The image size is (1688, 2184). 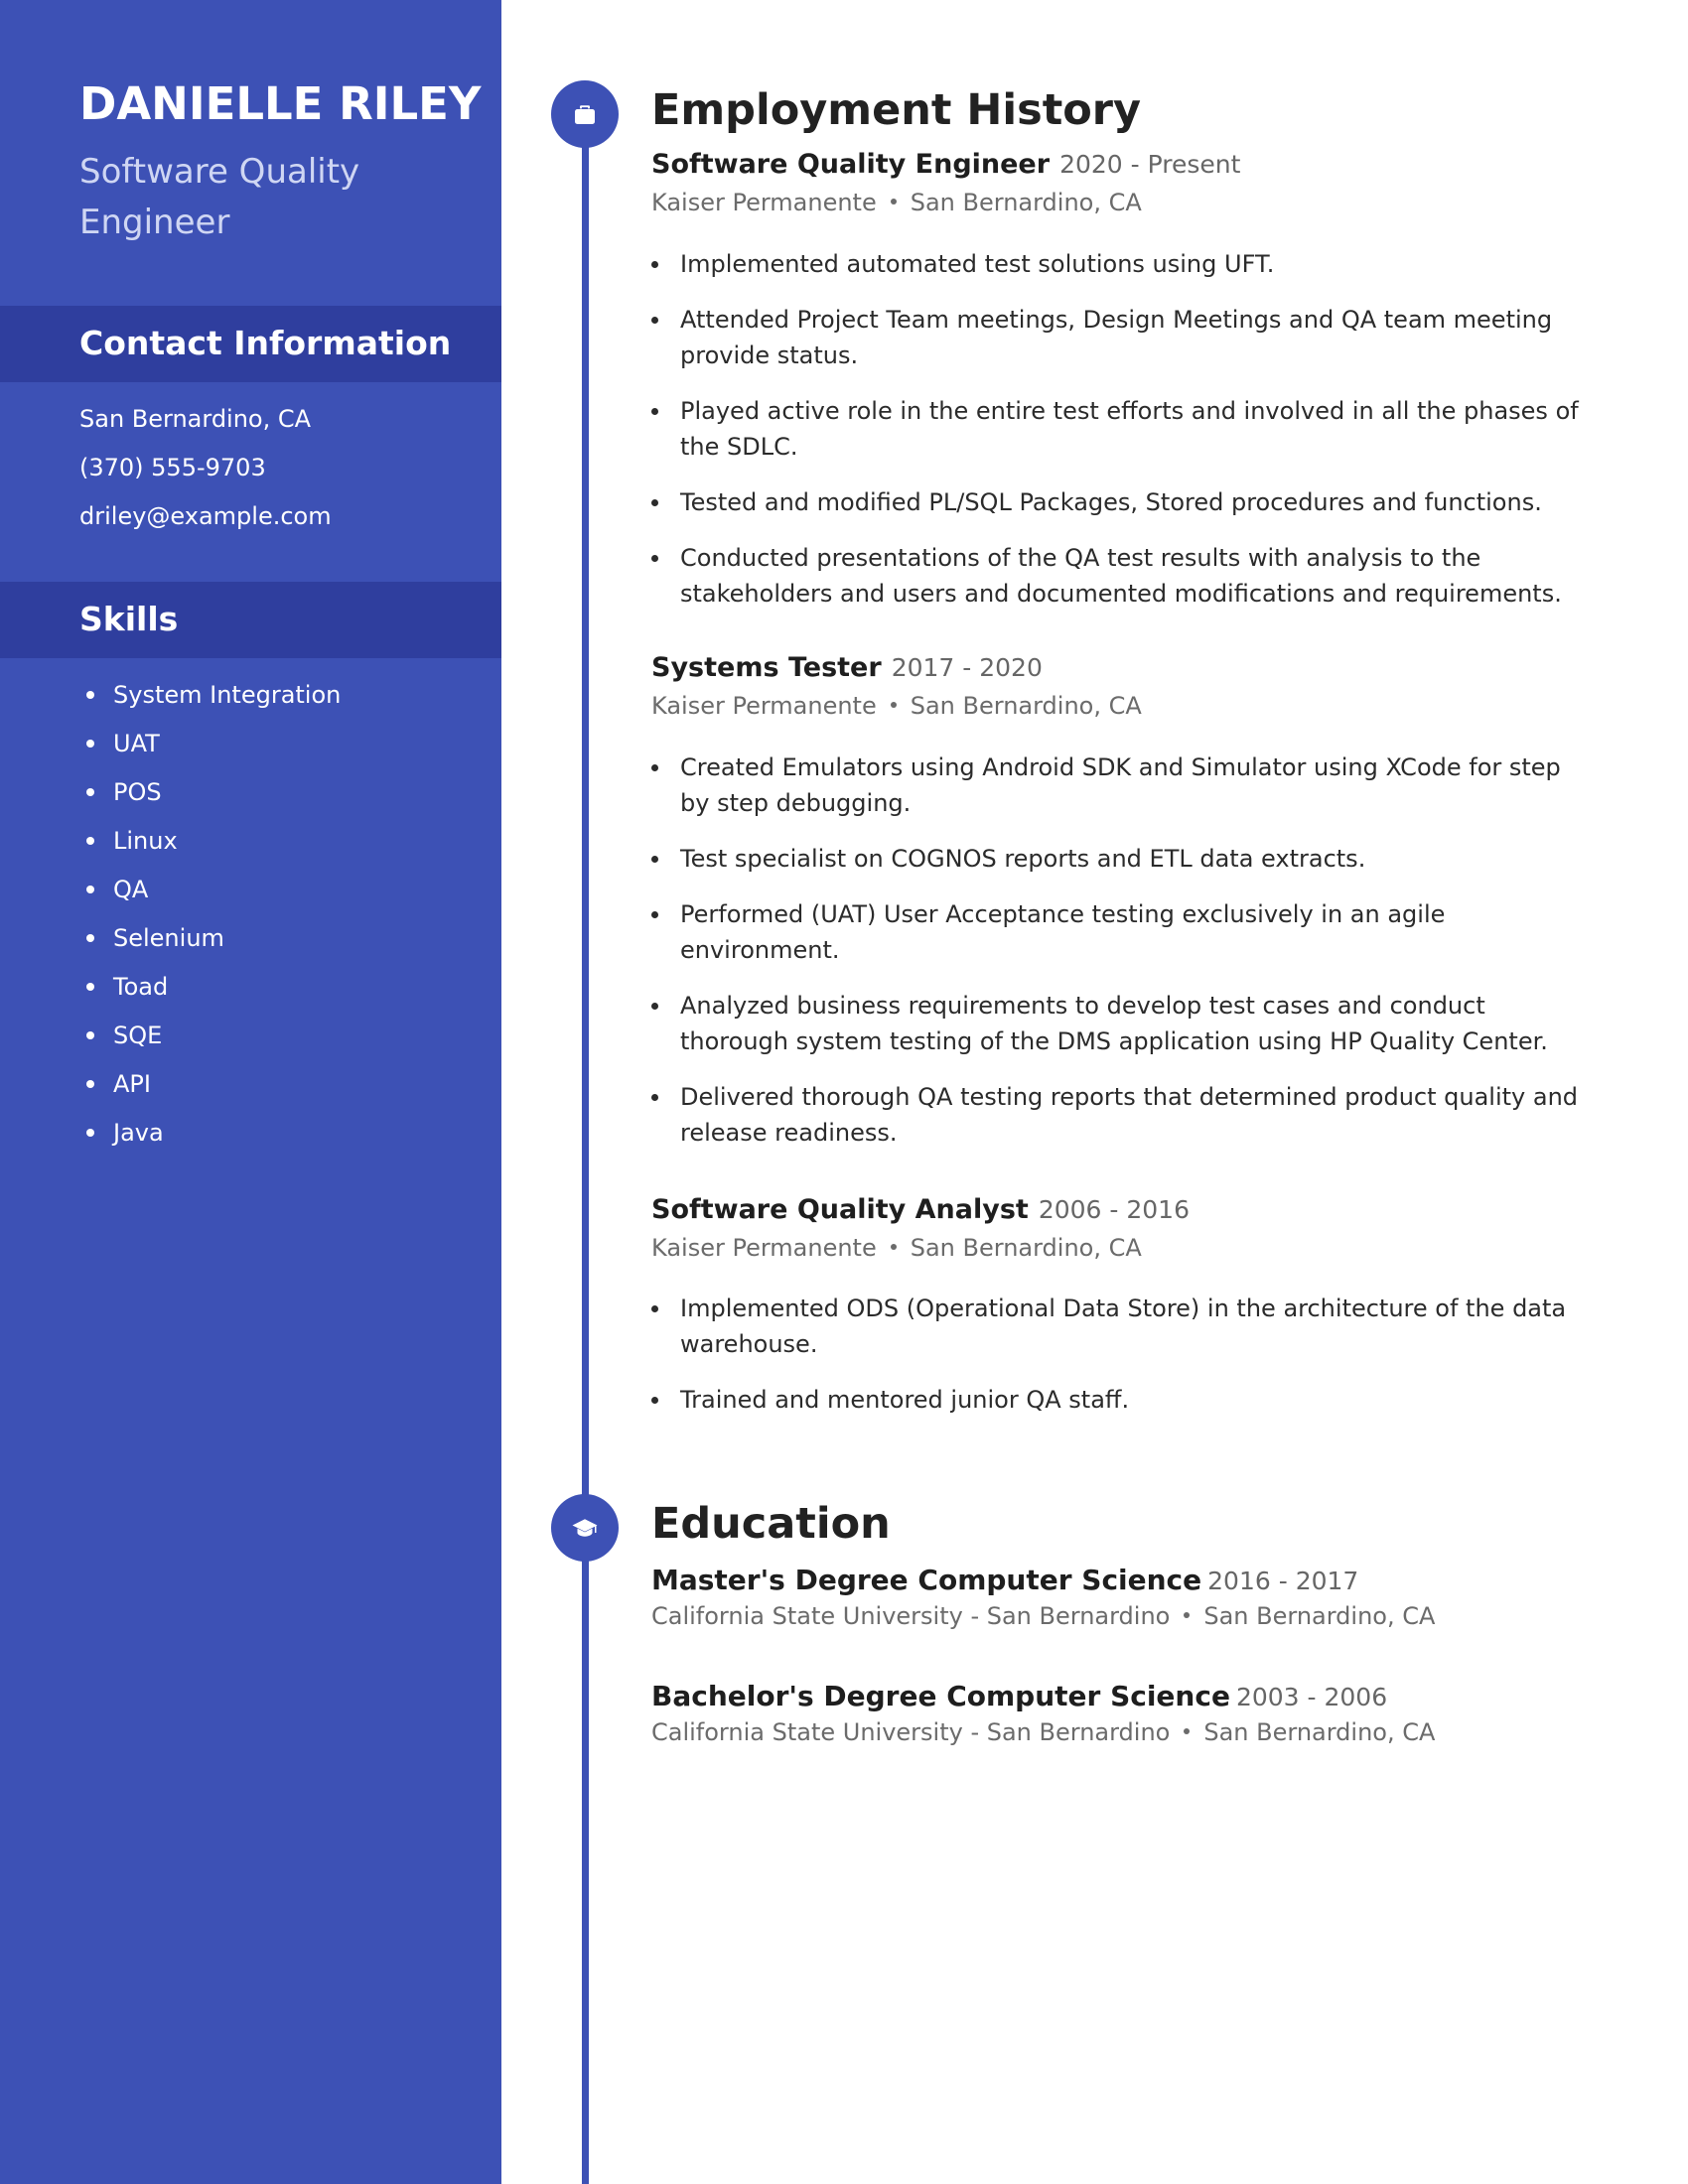 What do you see at coordinates (210, 702) in the screenshot?
I see `skill-item: System Integration` at bounding box center [210, 702].